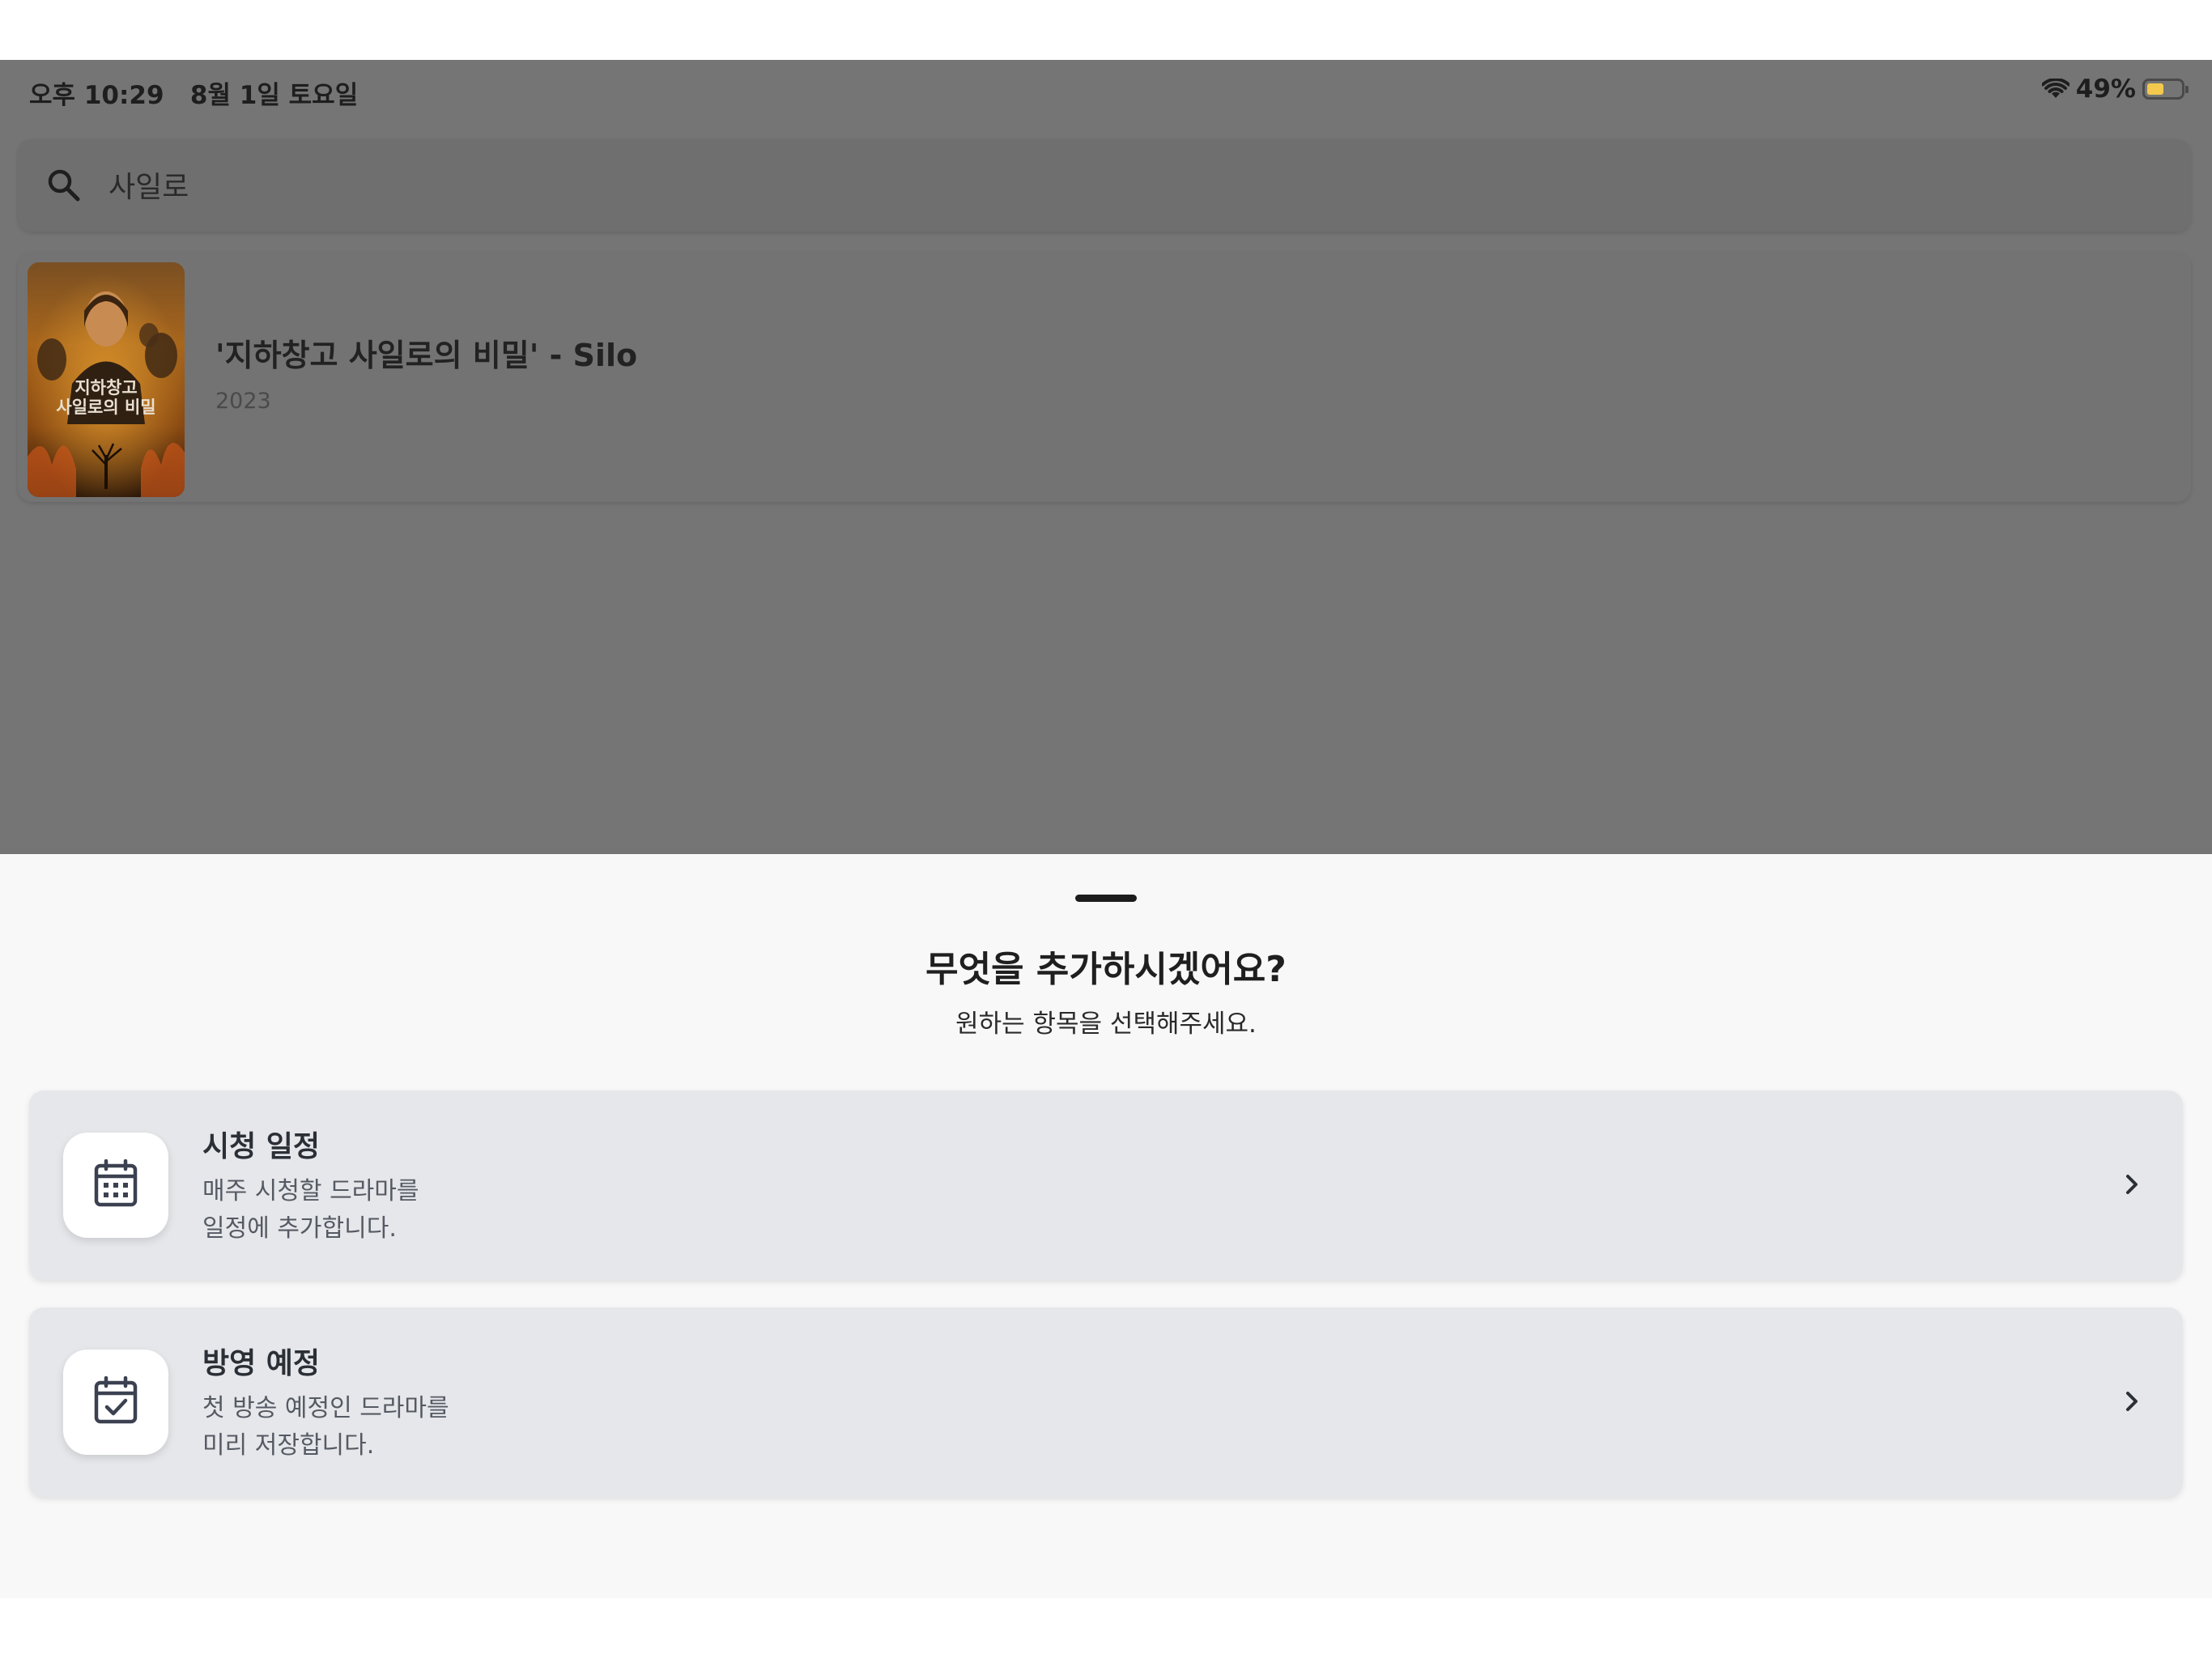  What do you see at coordinates (1106, 1628) in the screenshot?
I see `bottom-margin` at bounding box center [1106, 1628].